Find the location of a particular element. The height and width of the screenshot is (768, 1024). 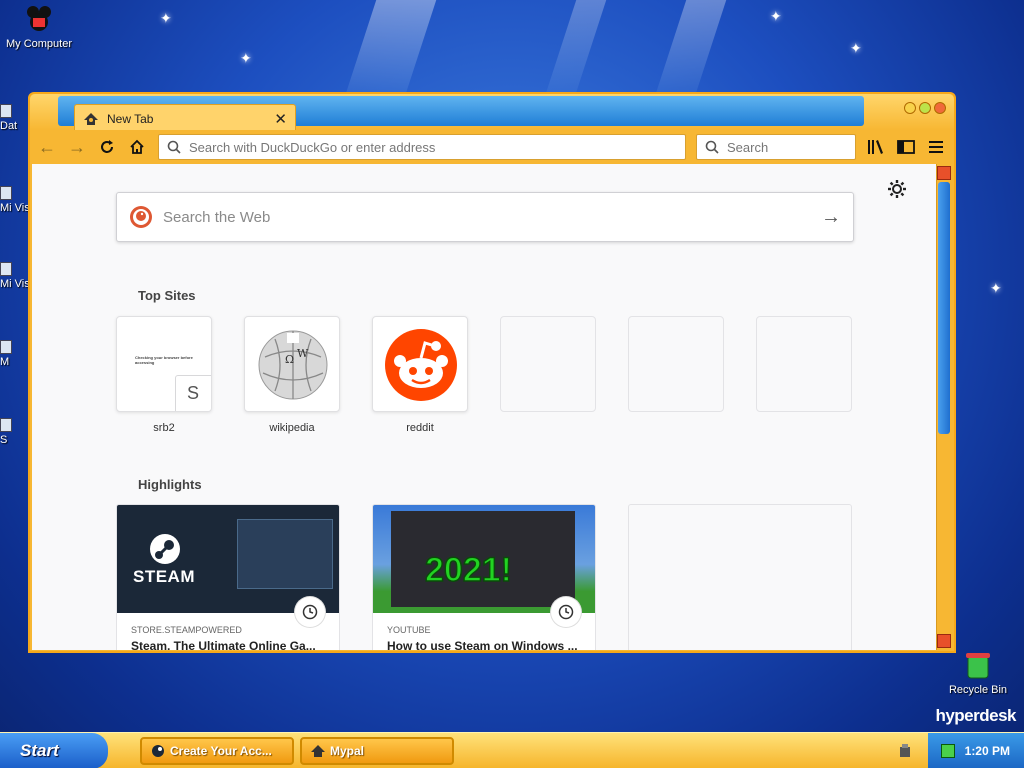

mypal-favicon-icon is located at coordinates (91, 119).